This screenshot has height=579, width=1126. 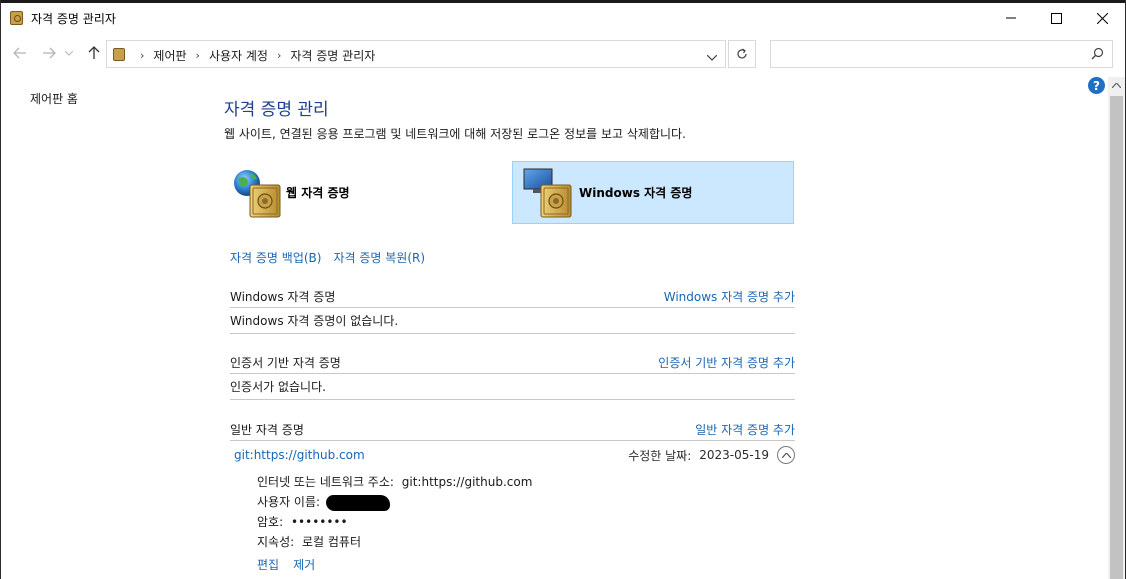 I want to click on address-dropdown-button, so click(x=712, y=57).